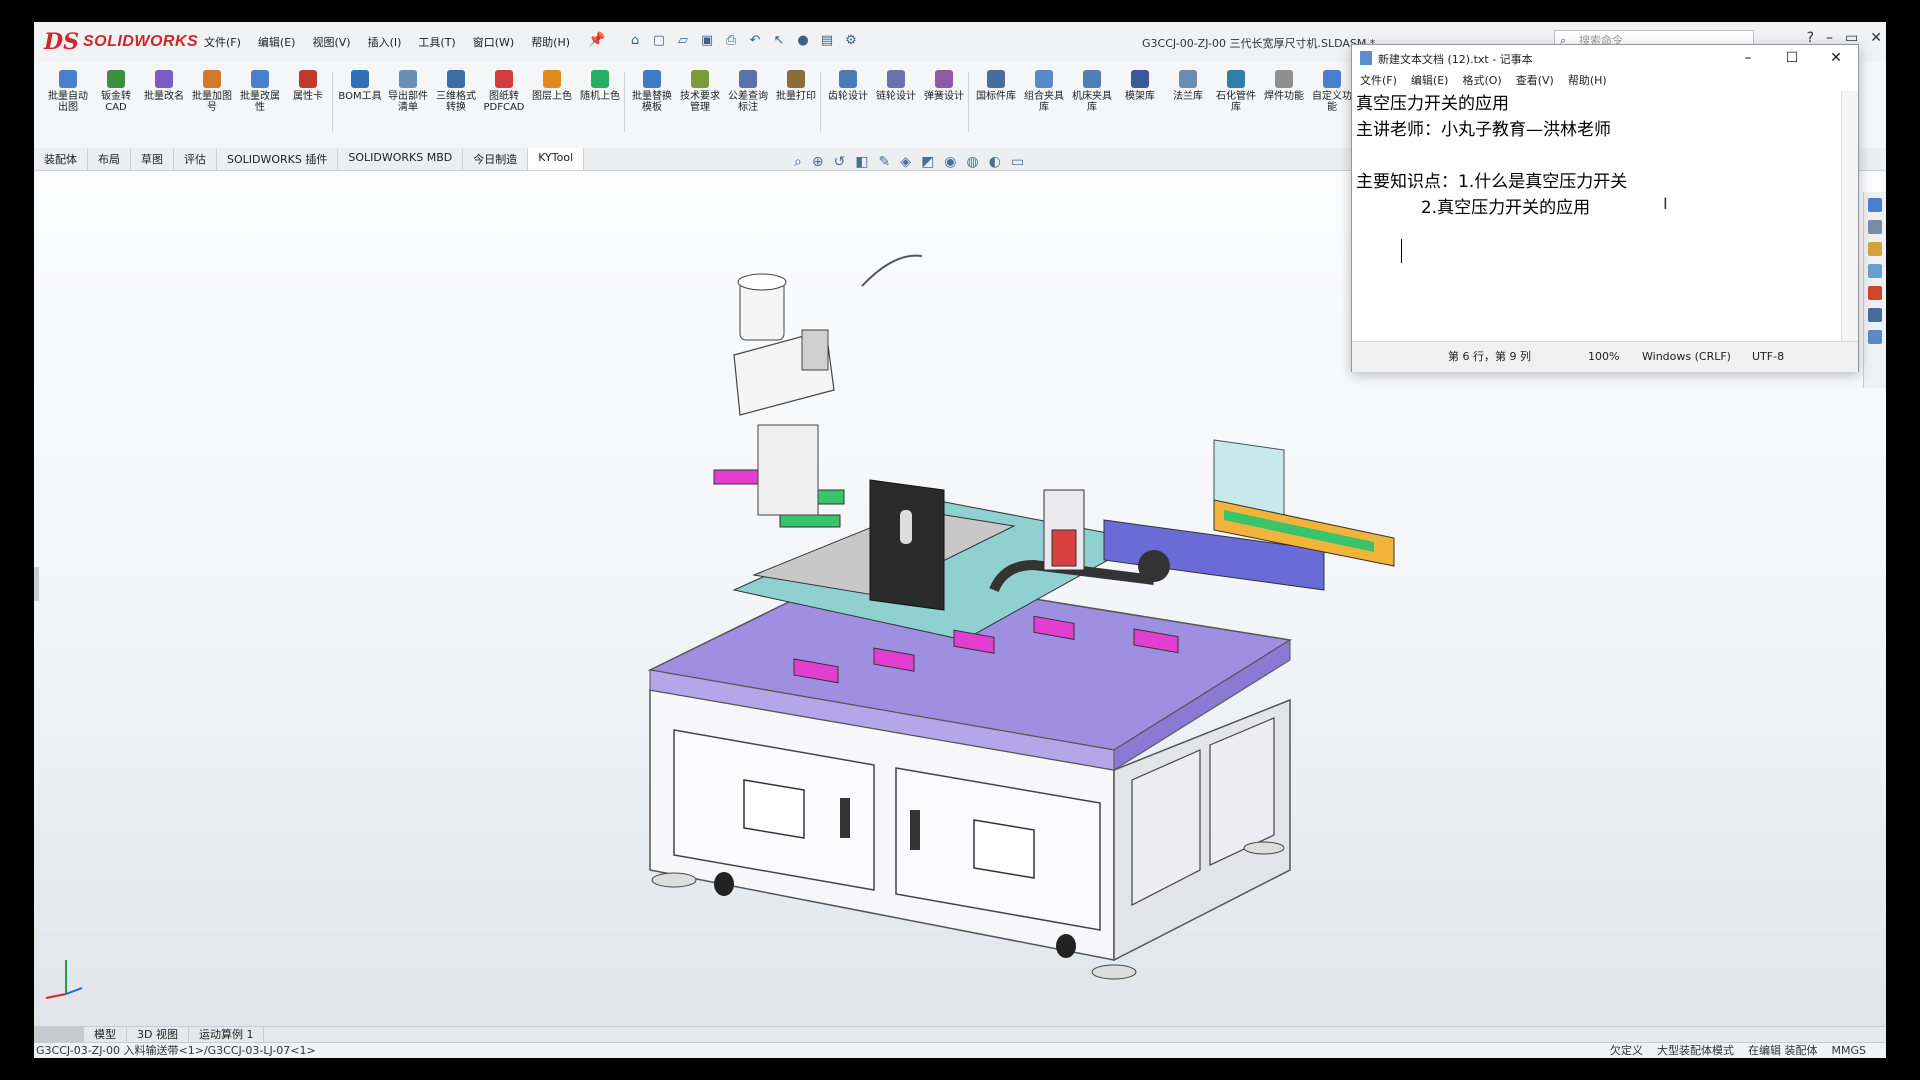  Describe the element at coordinates (408, 91) in the screenshot. I see `ribbon-button-8: 导出部件清单` at that location.